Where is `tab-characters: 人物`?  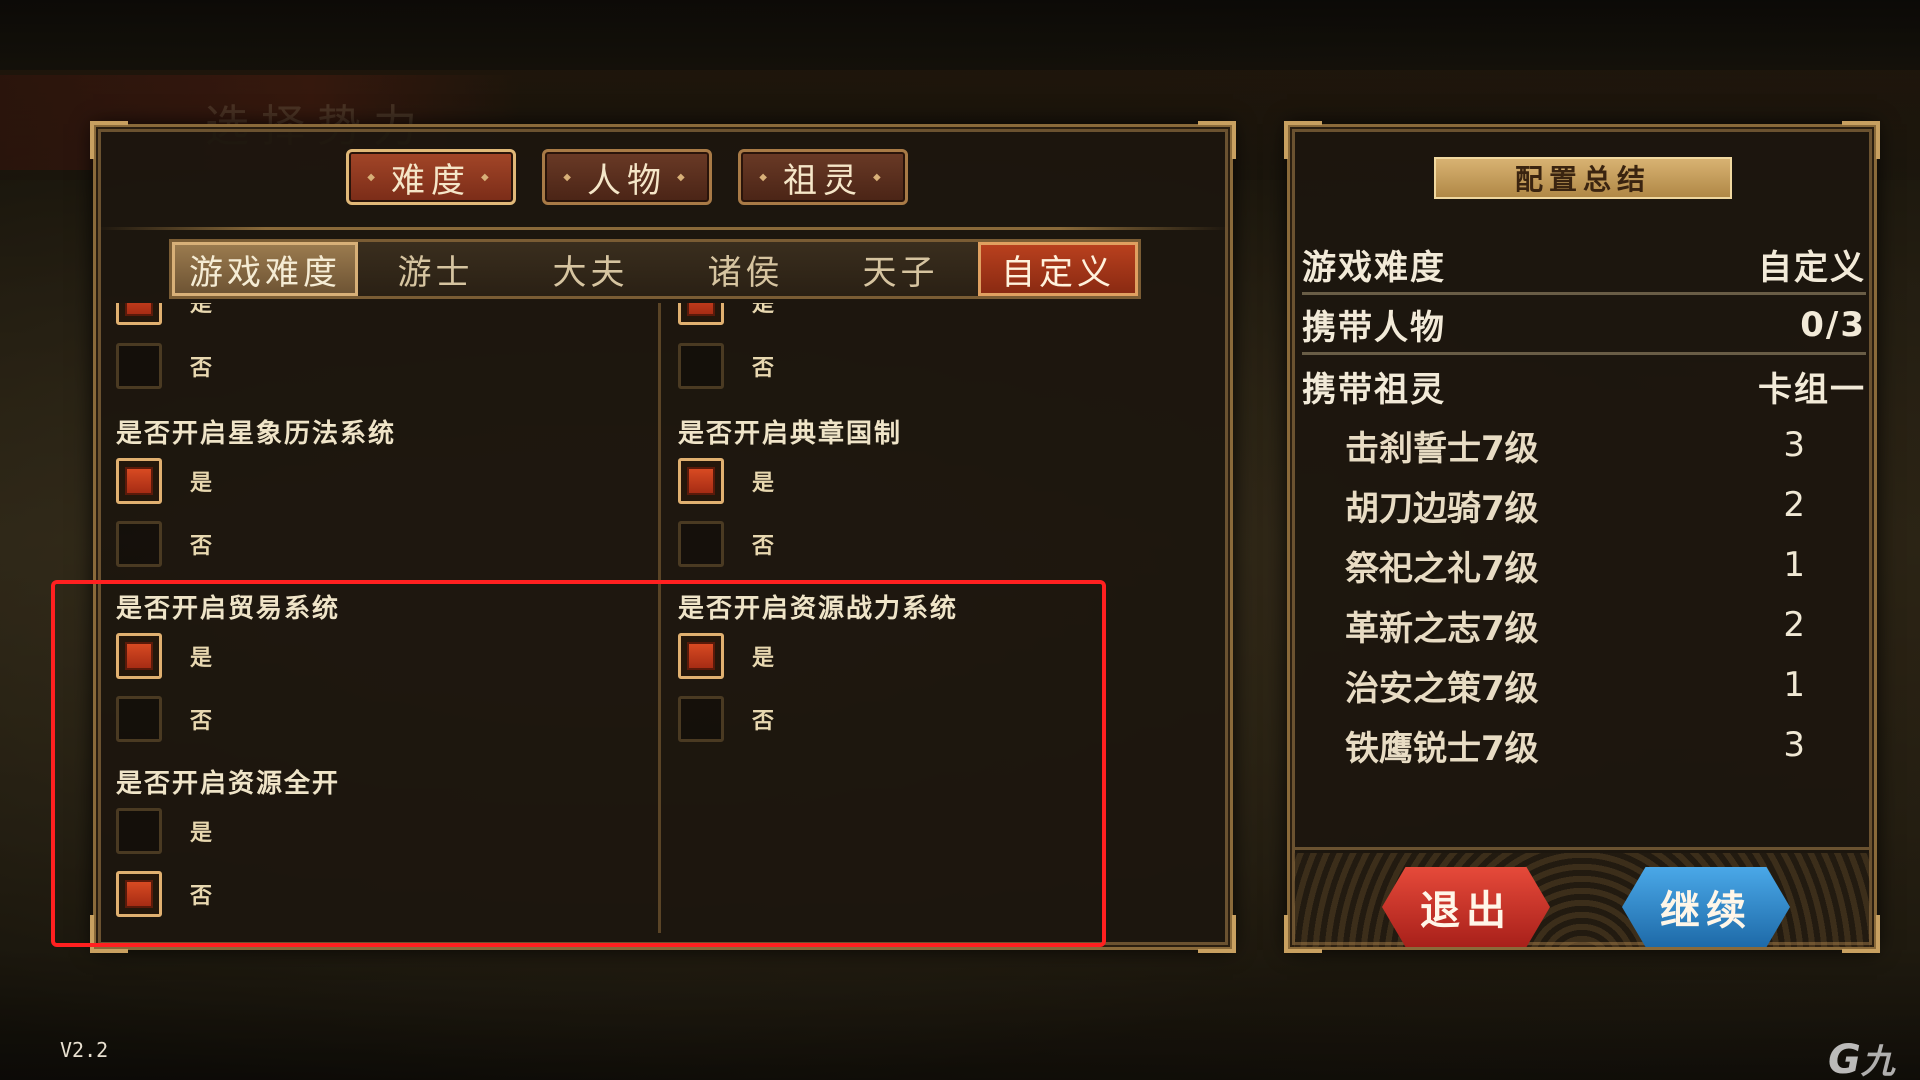 tab-characters: 人物 is located at coordinates (627, 177).